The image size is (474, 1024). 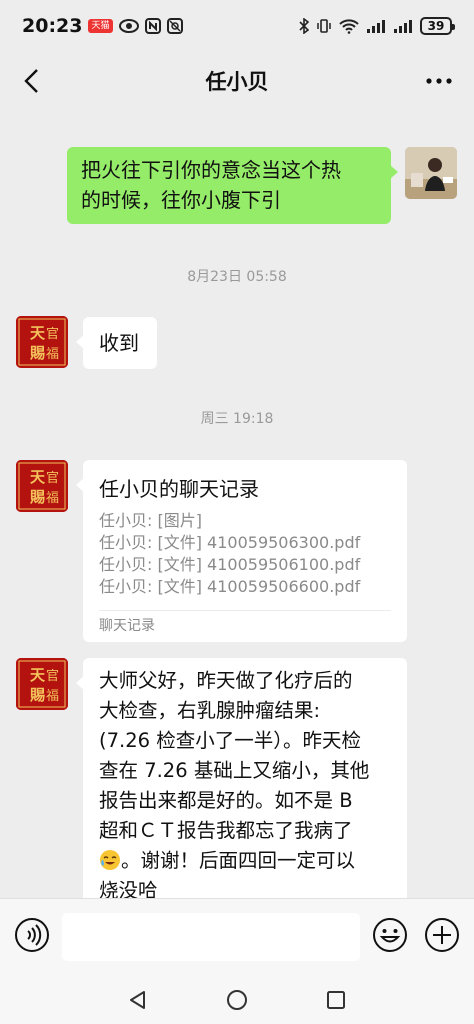 What do you see at coordinates (119, 343) in the screenshot?
I see `message-text: 收到` at bounding box center [119, 343].